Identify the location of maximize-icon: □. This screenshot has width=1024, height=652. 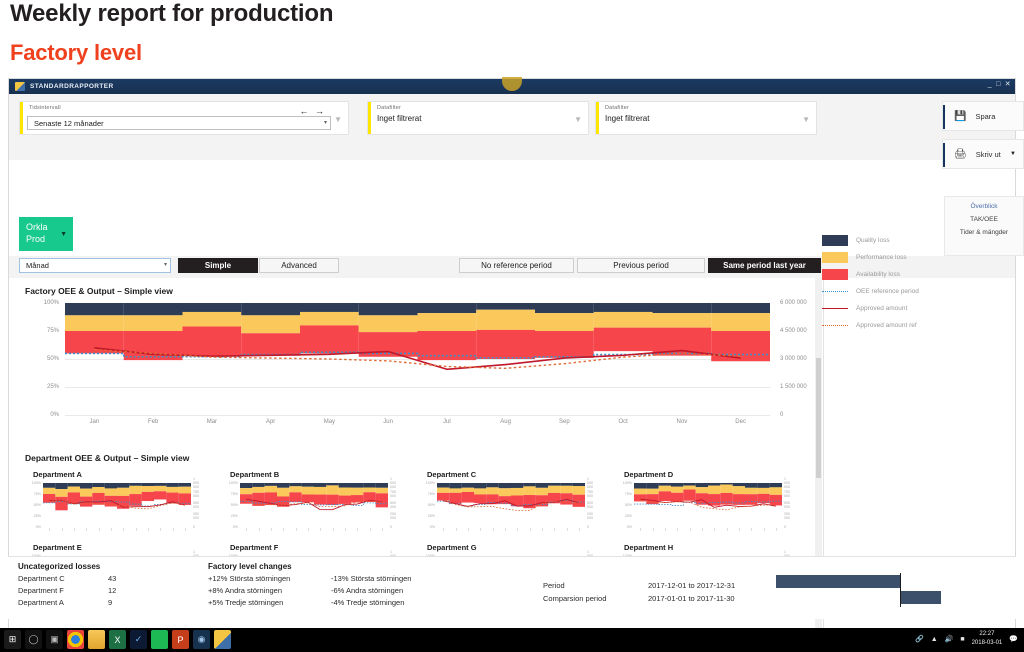
(998, 85).